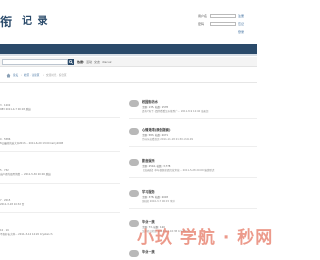  Describe the element at coordinates (15, 110) in the screenshot. I see `left-forum-last-post: 983 2011-4-7 00:18 脱缺` at that location.